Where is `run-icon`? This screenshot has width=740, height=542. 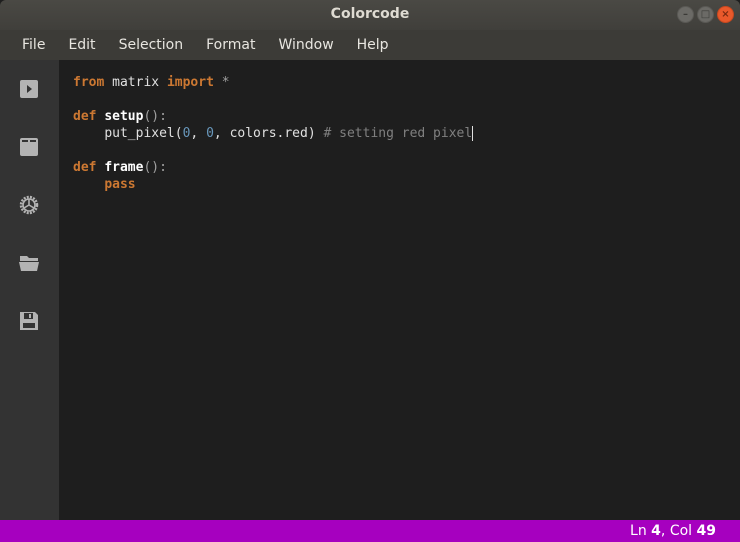
run-icon is located at coordinates (29, 89).